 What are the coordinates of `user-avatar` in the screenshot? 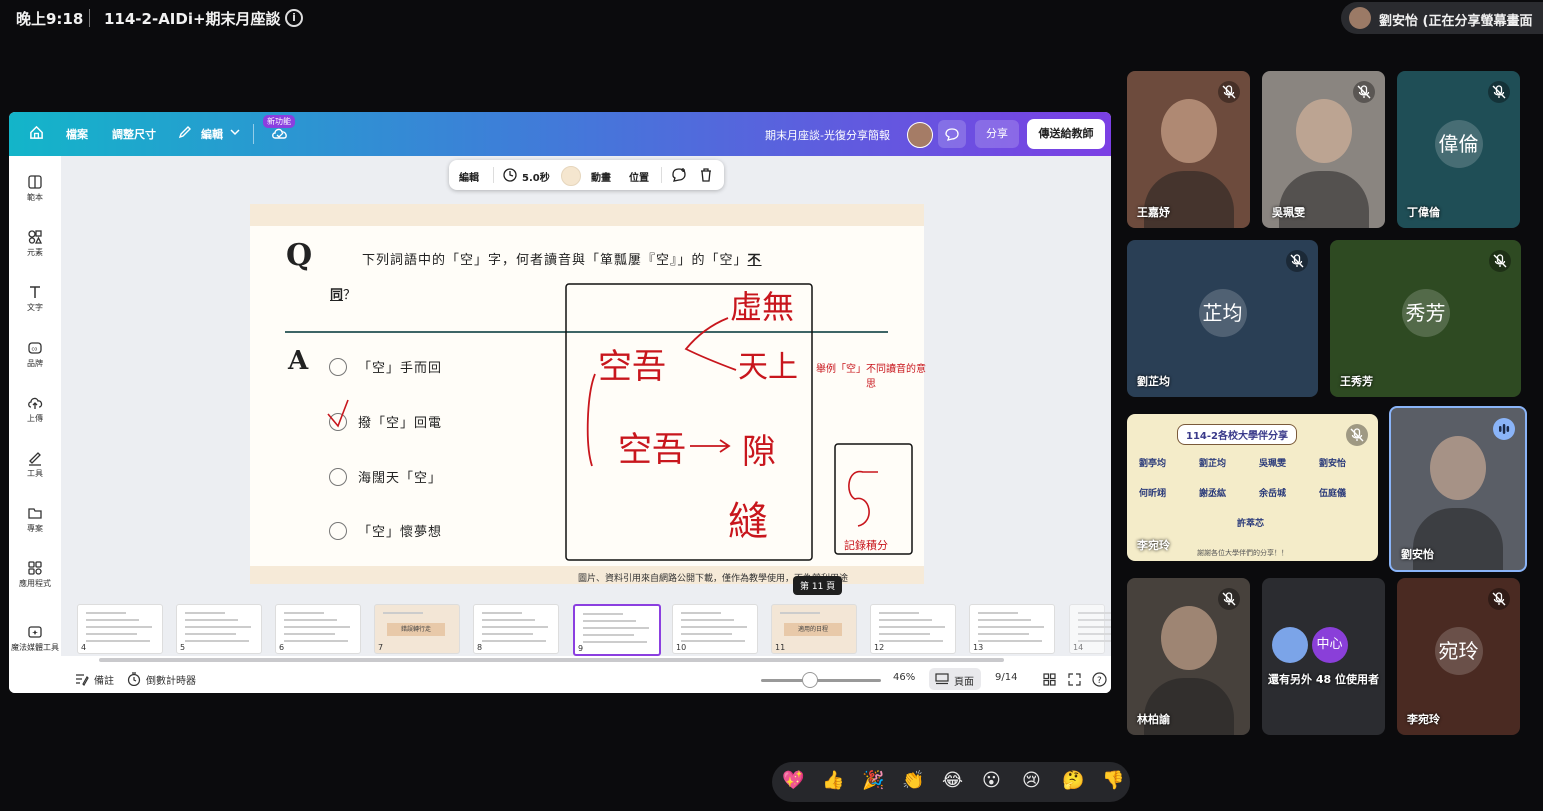 It's located at (920, 135).